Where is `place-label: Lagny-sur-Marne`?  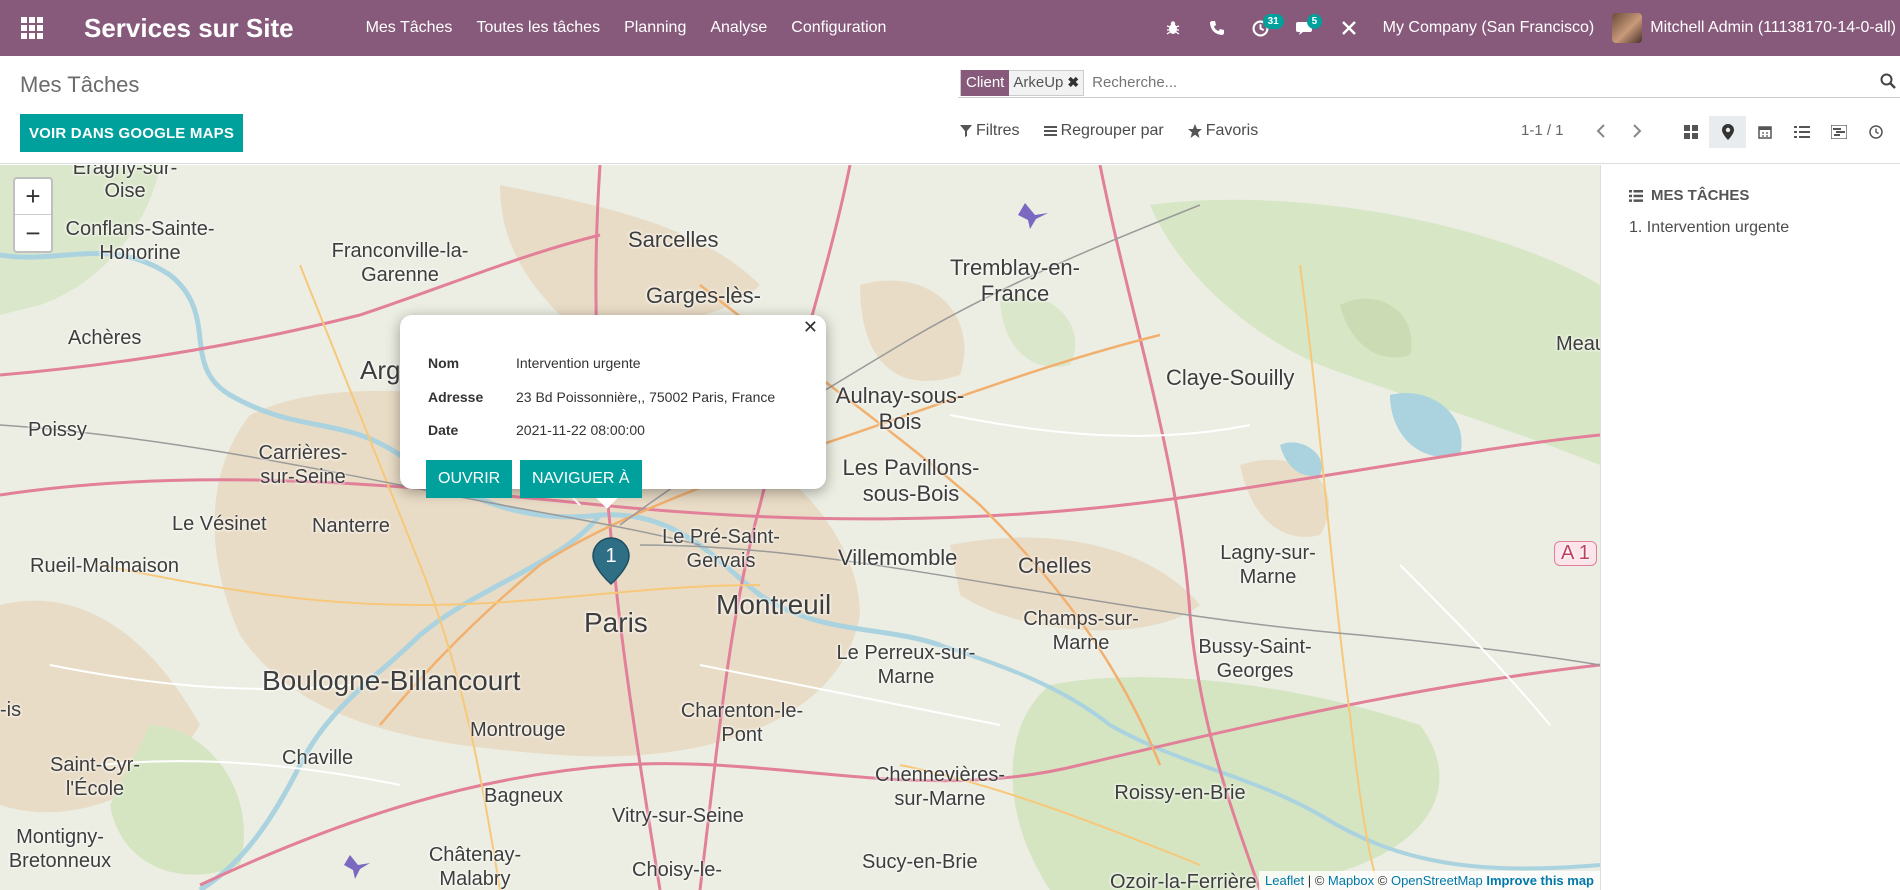 place-label: Lagny-sur-Marne is located at coordinates (1268, 565).